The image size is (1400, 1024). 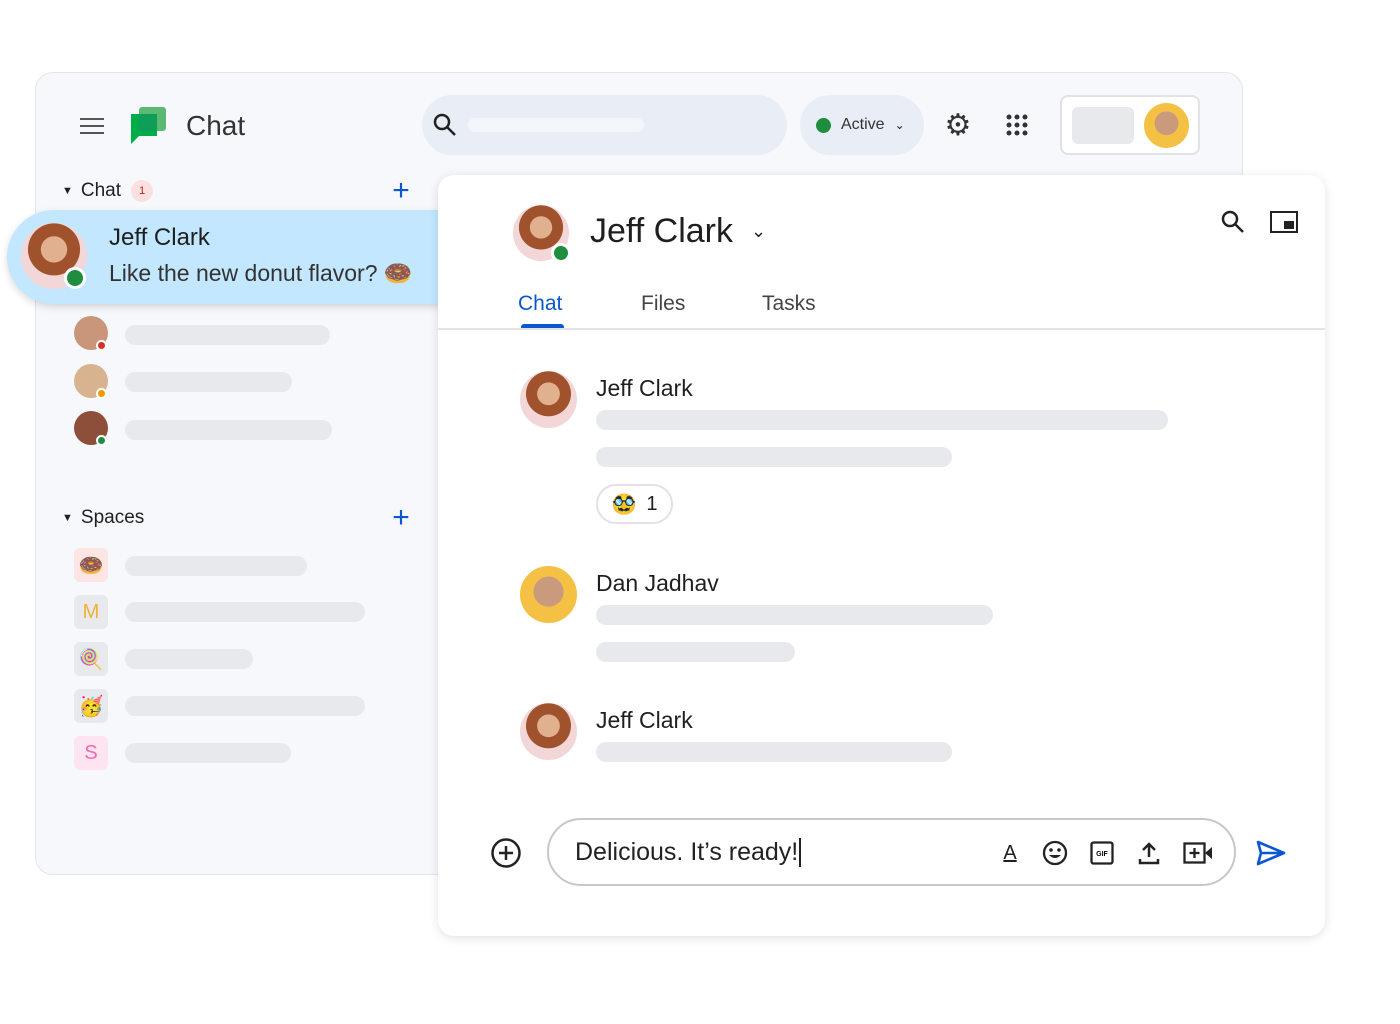 I want to click on new-chat-plus-icon: +, so click(x=401, y=190).